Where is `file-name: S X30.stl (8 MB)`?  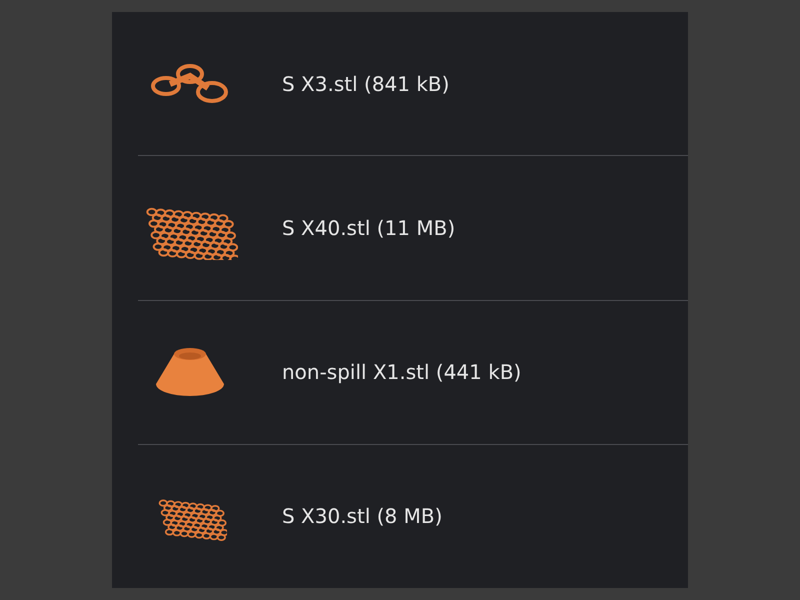 file-name: S X30.stl (8 MB) is located at coordinates (362, 516).